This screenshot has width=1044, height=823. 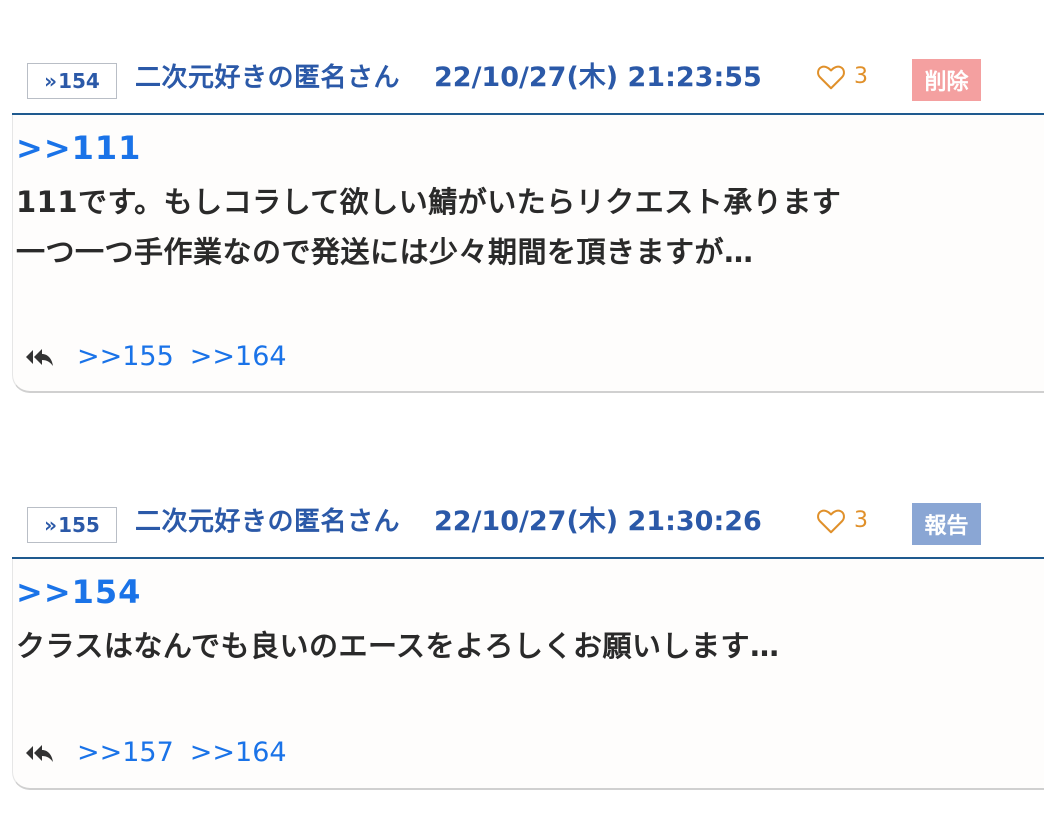 I want to click on anchor-link: >>111, so click(x=78, y=148).